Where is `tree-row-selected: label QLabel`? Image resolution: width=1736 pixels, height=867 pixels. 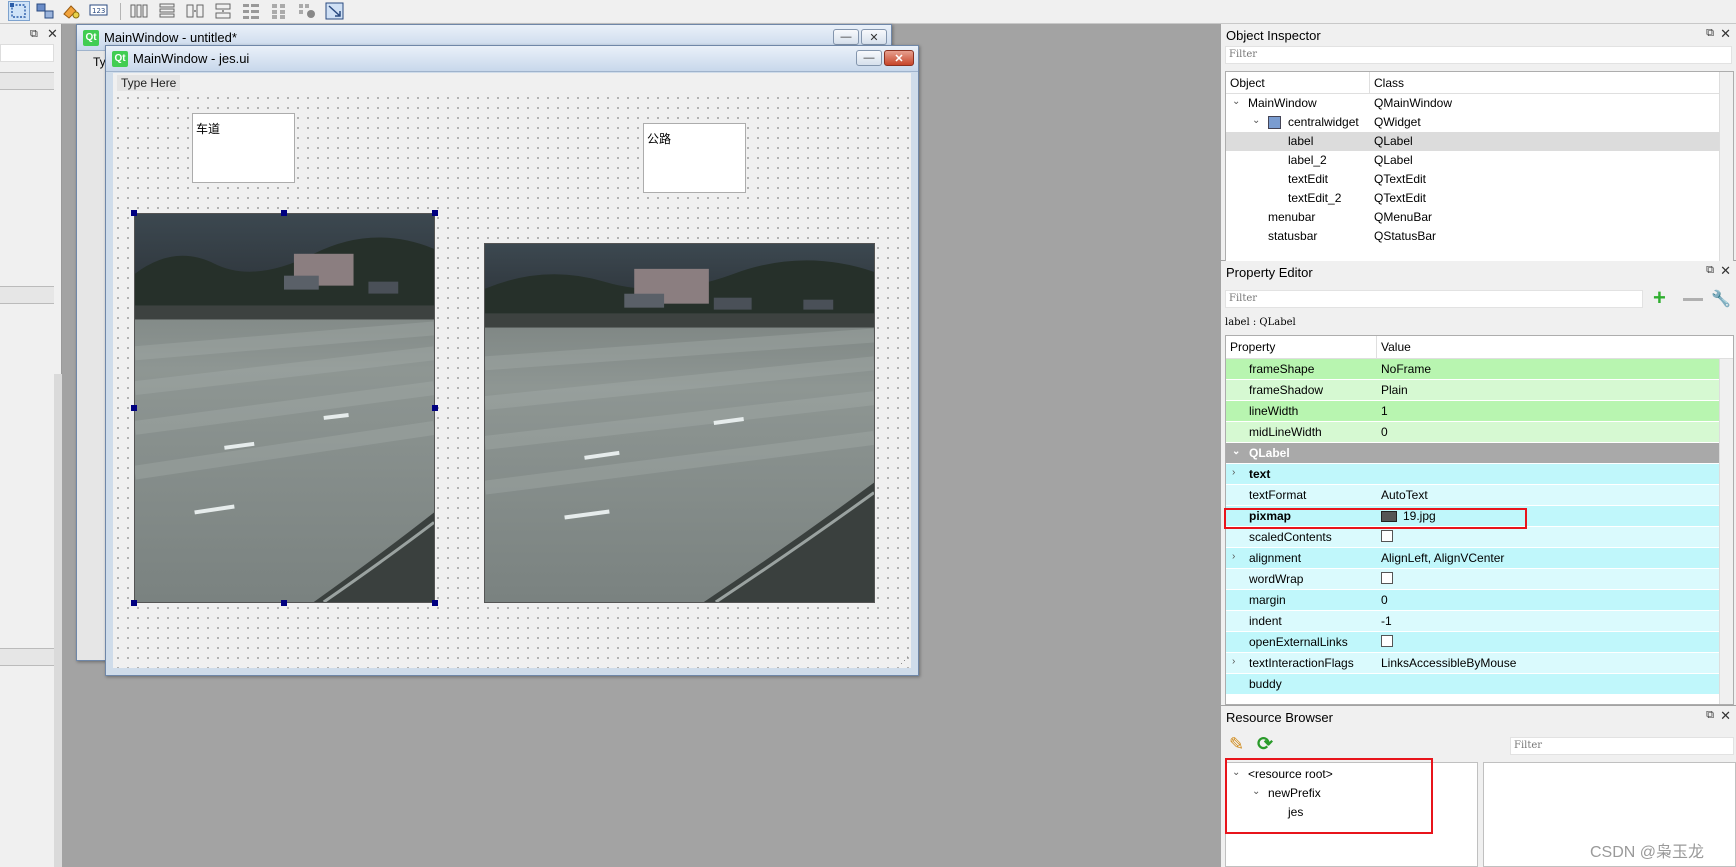
tree-row-selected: label QLabel is located at coordinates (1479, 141).